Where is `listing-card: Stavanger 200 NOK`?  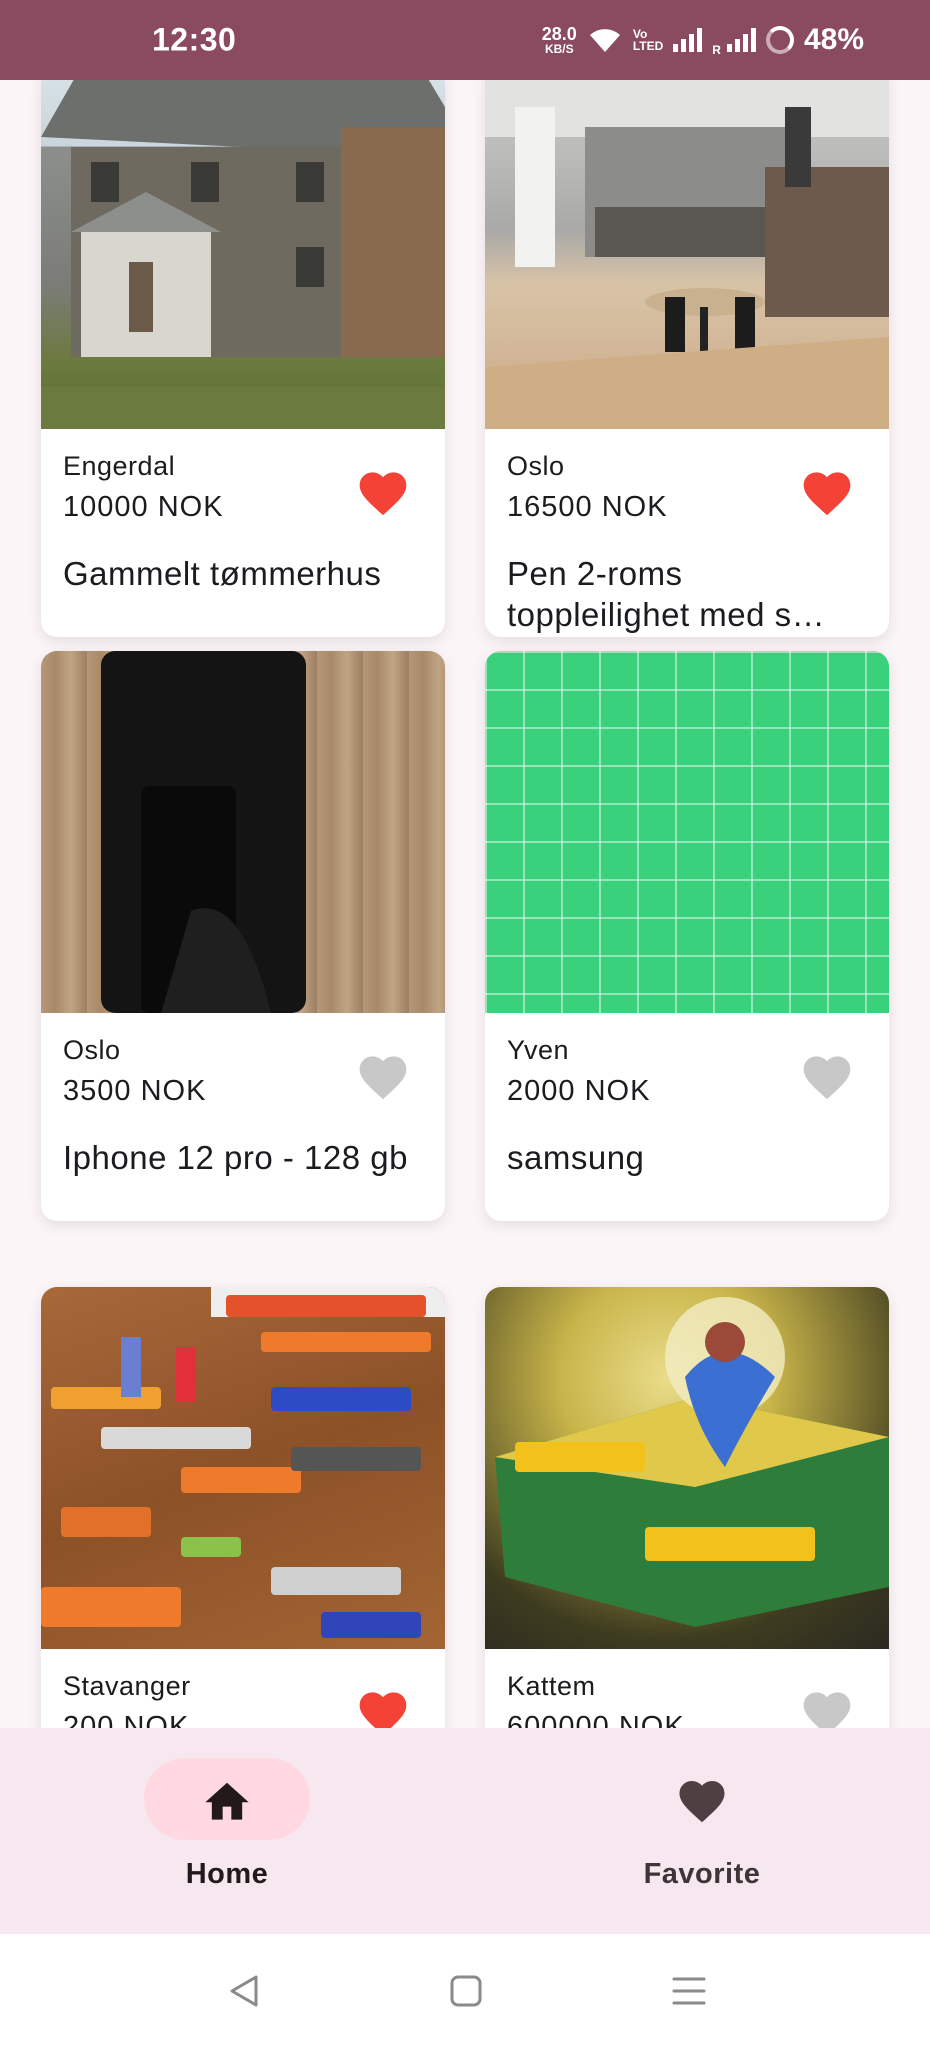 listing-card: Stavanger 200 NOK is located at coordinates (243, 1507).